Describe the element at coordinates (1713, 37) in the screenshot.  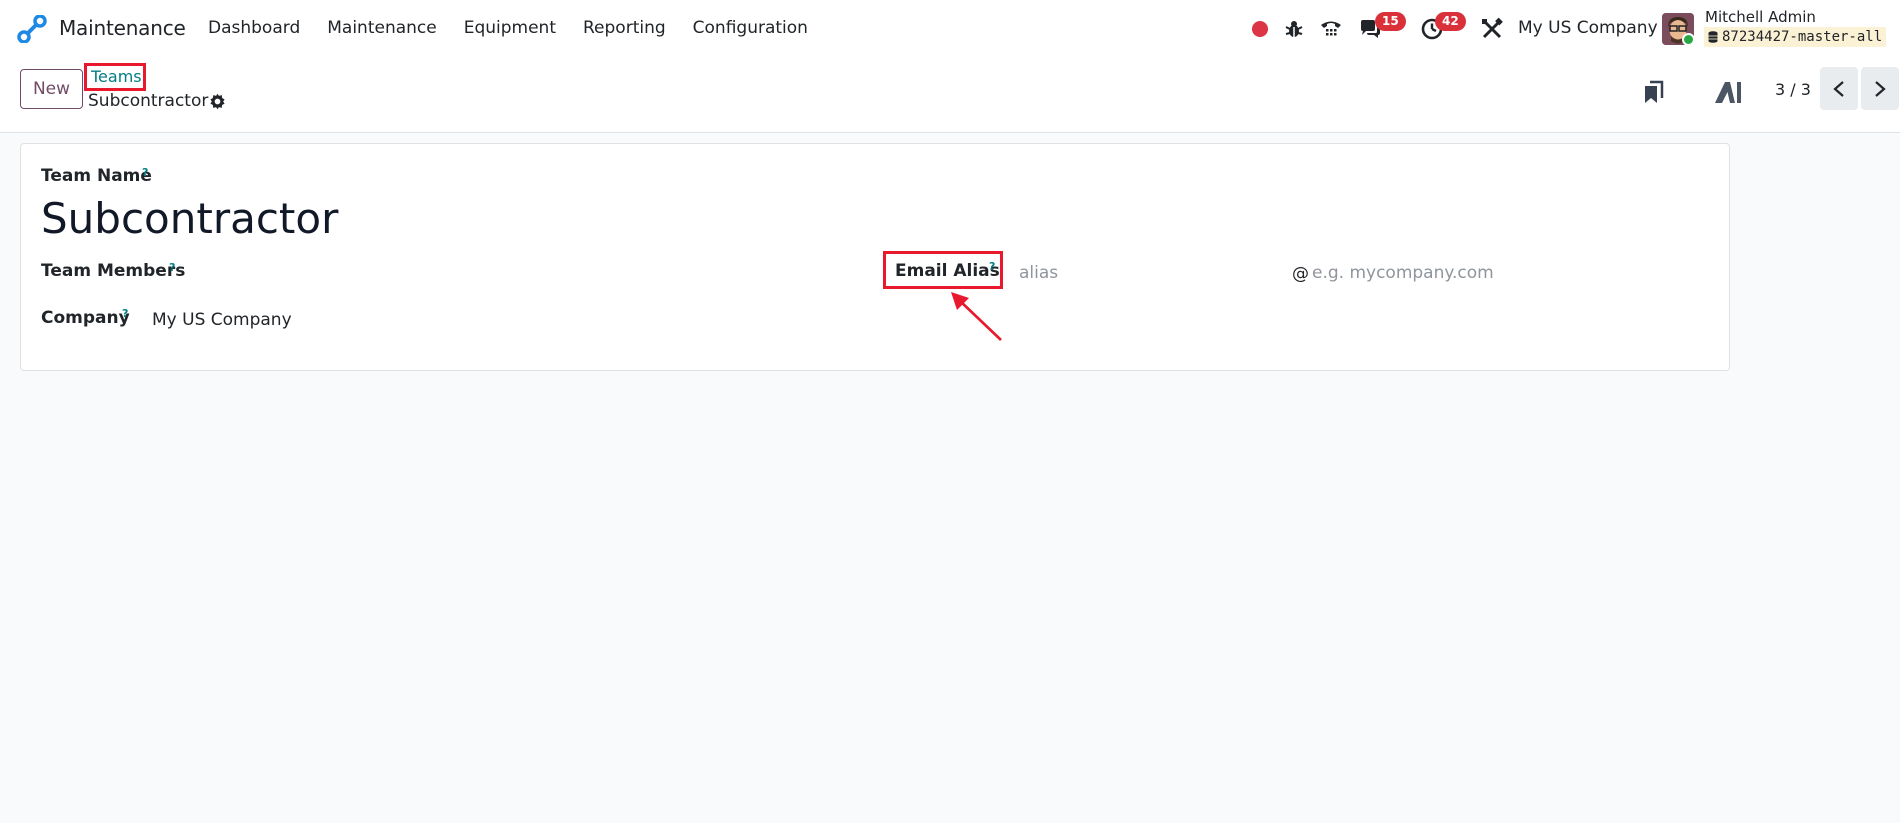
I see `database-icon` at that location.